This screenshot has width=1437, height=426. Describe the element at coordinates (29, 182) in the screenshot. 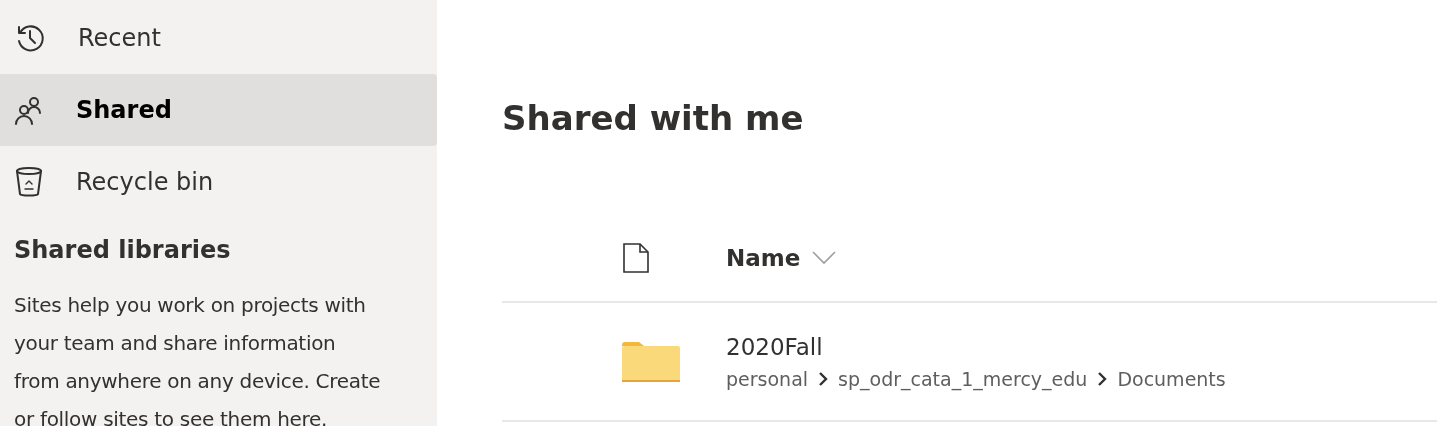

I see `recycle-bin-icon` at that location.